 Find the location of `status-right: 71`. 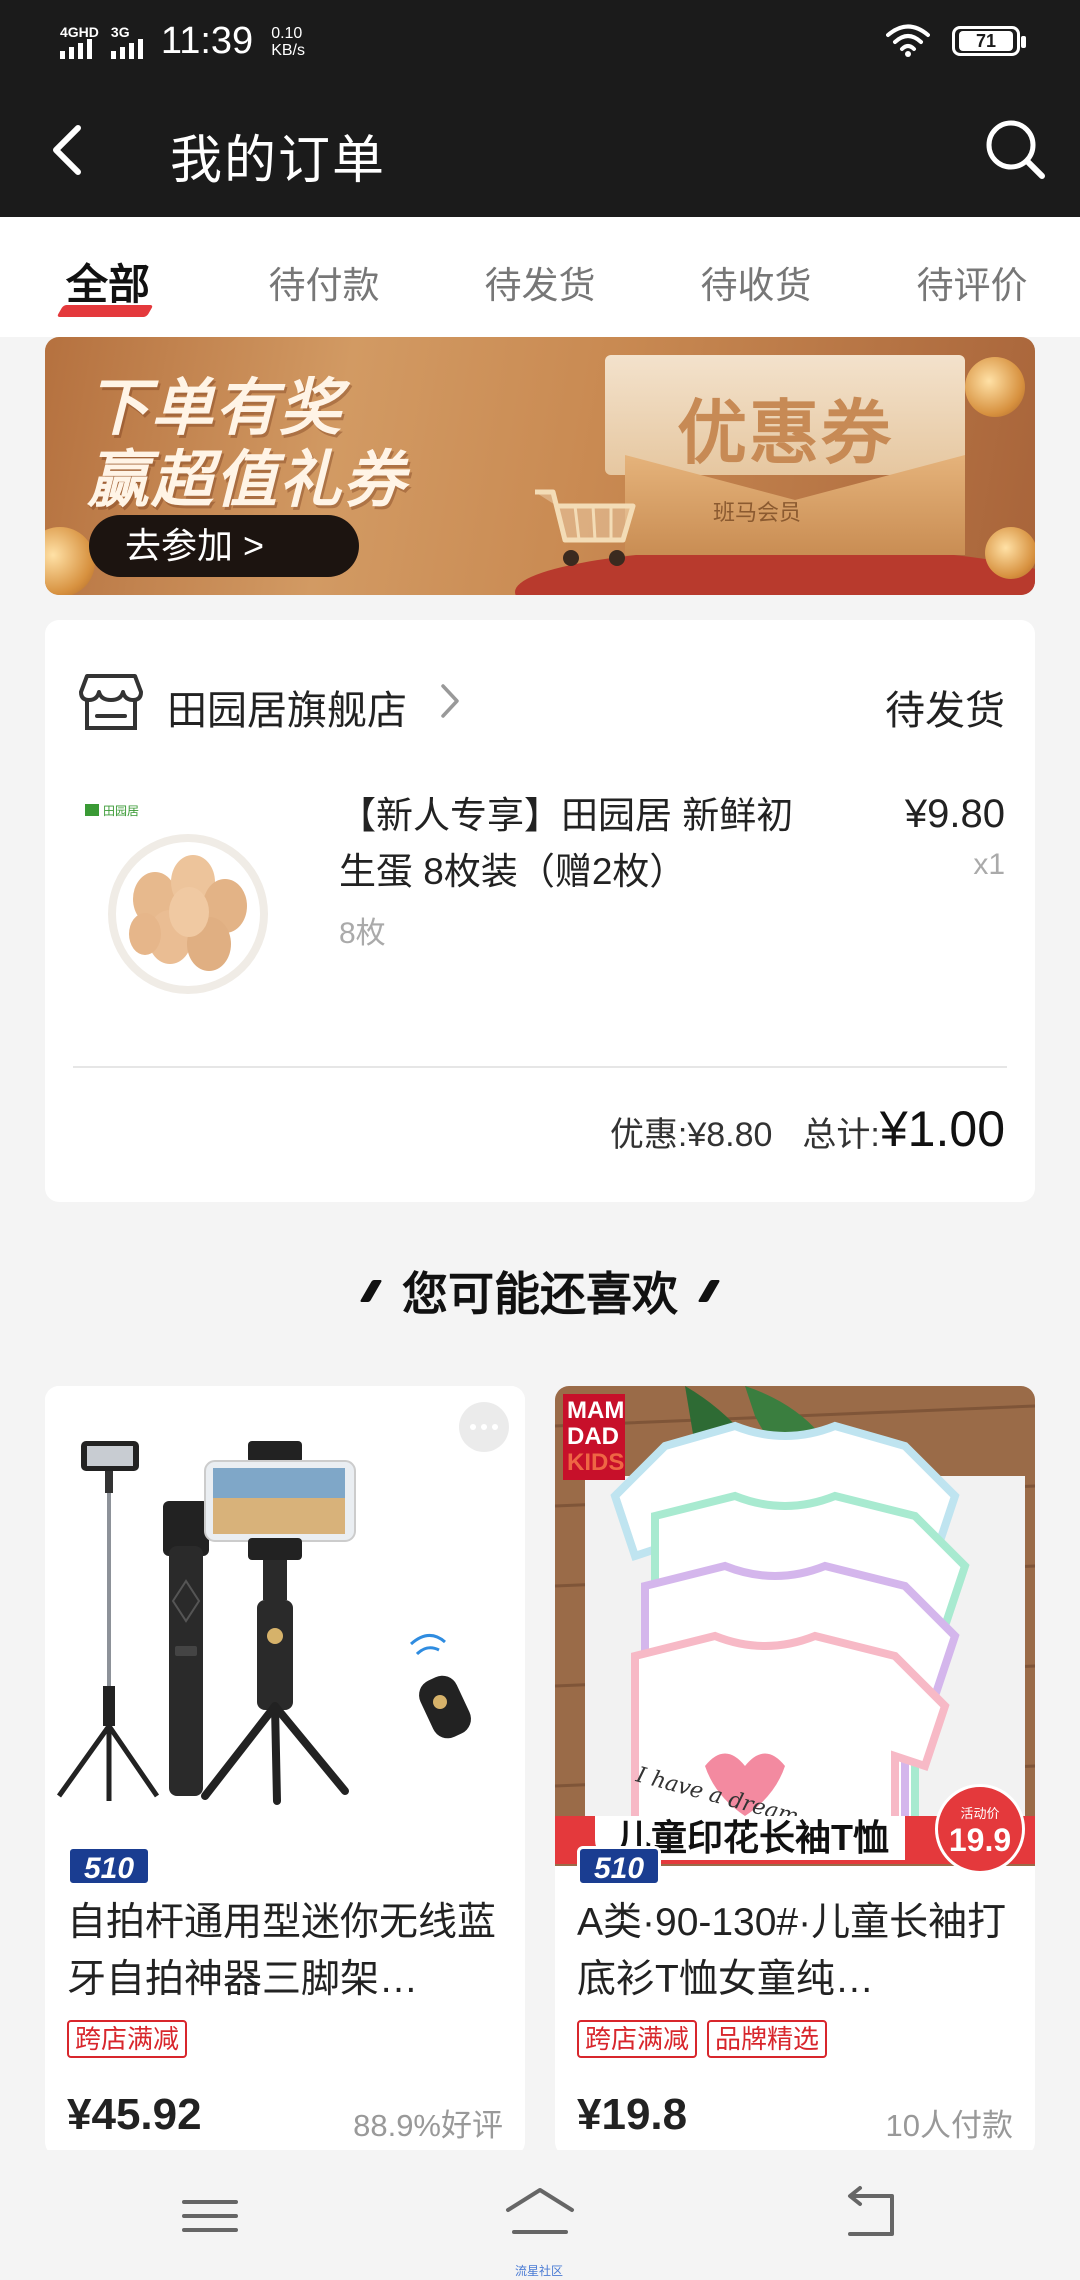

status-right: 71 is located at coordinates (956, 41).